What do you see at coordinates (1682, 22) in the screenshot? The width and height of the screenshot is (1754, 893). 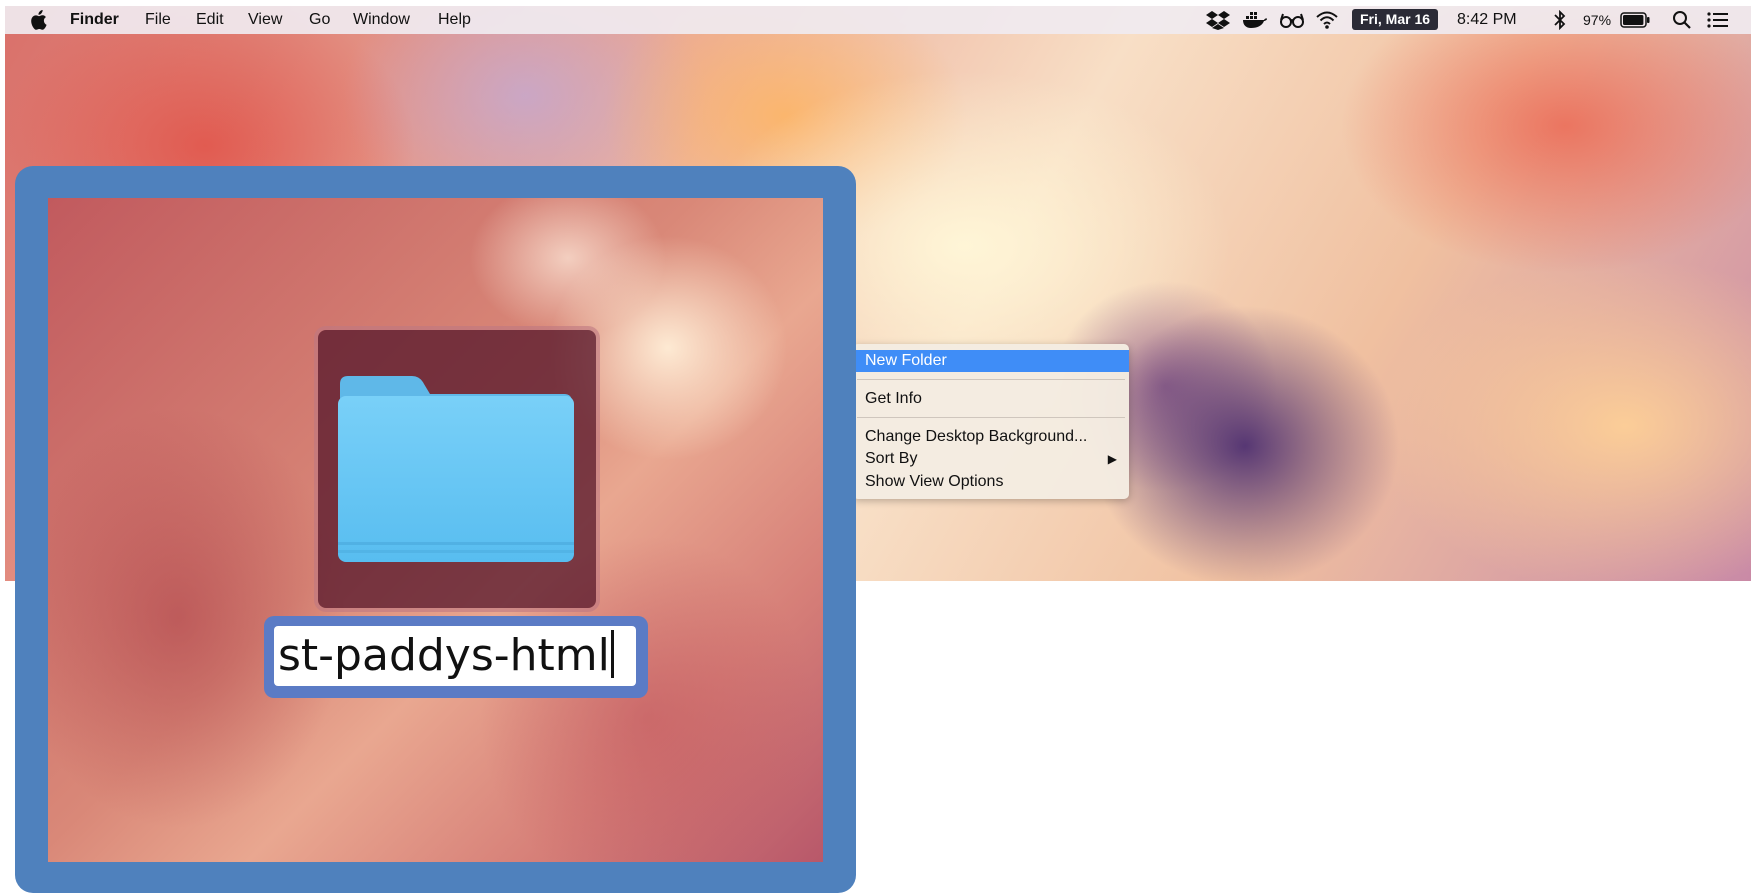 I see `spotlight-search-icon` at bounding box center [1682, 22].